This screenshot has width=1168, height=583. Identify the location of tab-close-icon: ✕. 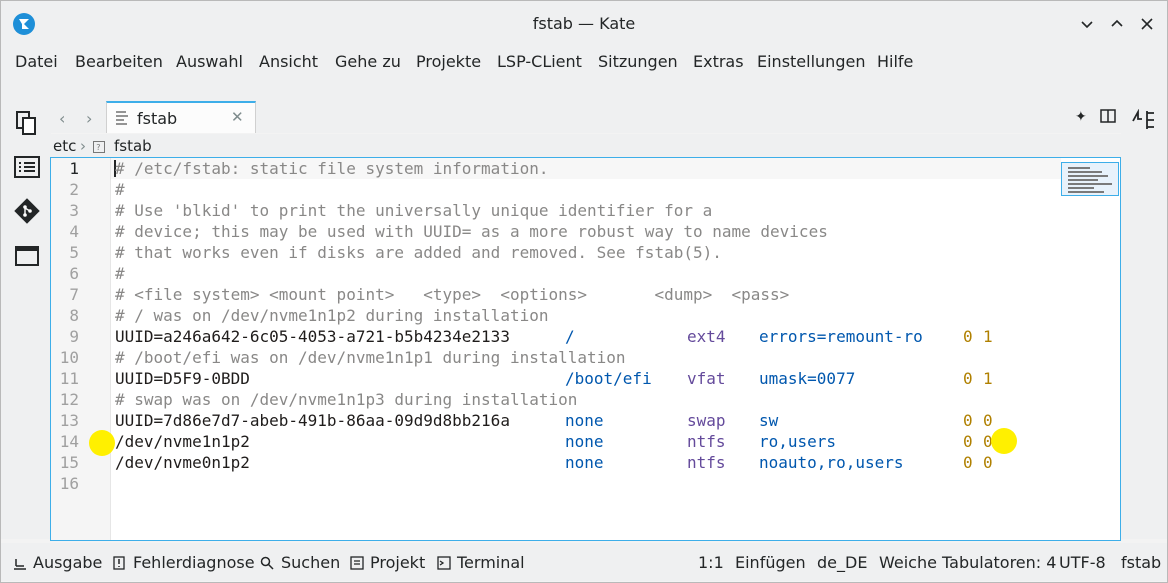
(237, 117).